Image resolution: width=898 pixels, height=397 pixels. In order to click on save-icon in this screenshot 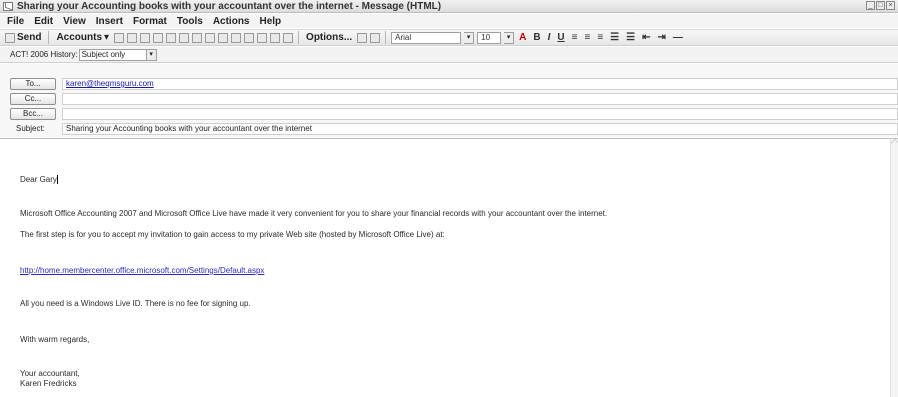, I will do `click(119, 37)`.